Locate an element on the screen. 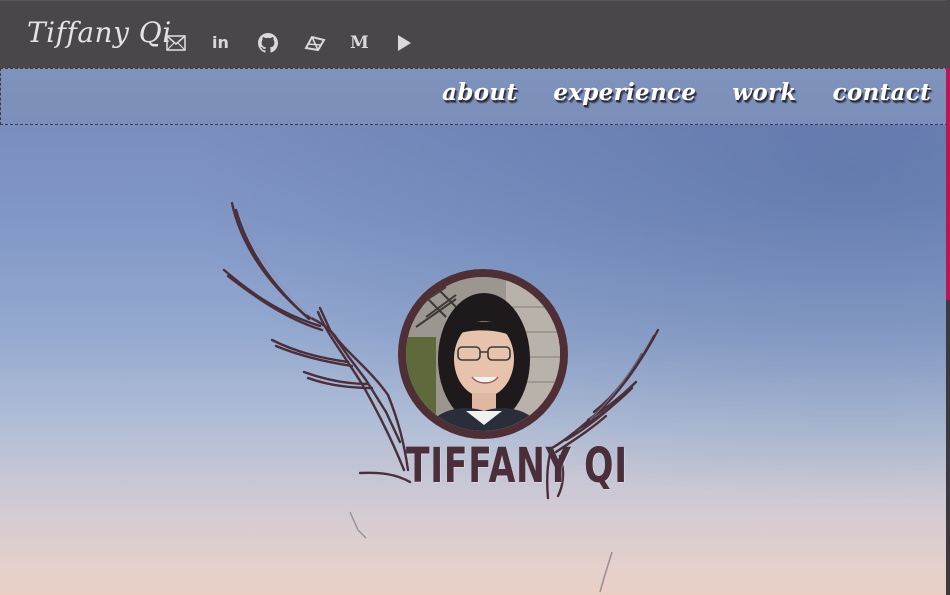  avatar-portrait is located at coordinates (483, 354).